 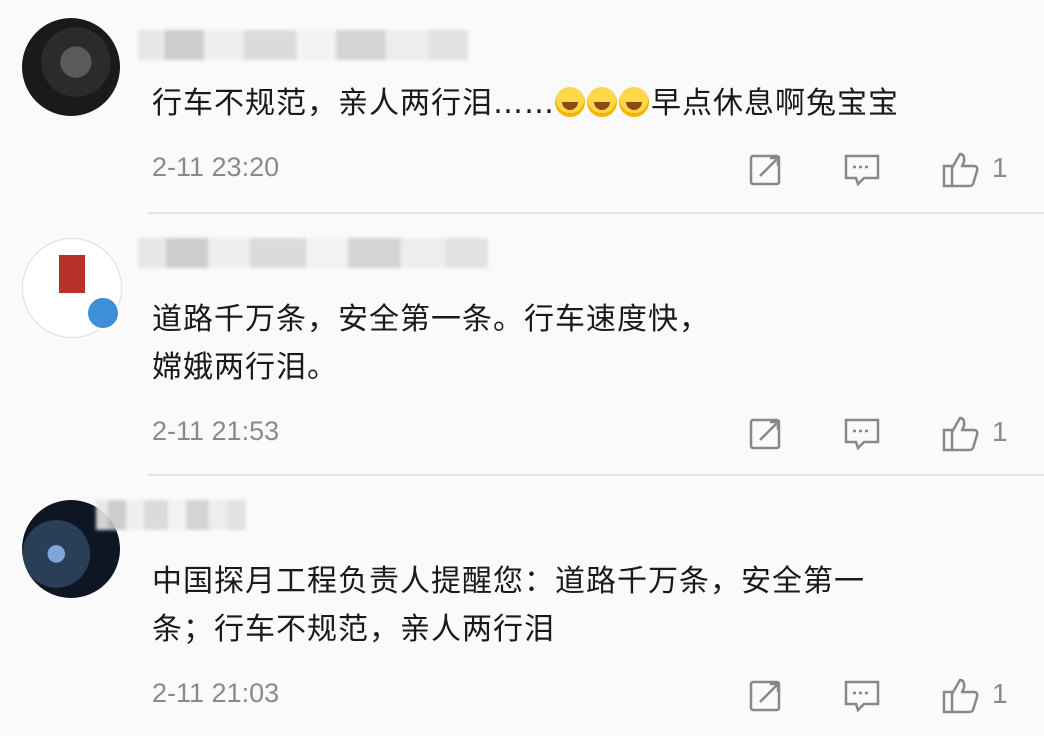 What do you see at coordinates (71, 67) in the screenshot?
I see `avatar` at bounding box center [71, 67].